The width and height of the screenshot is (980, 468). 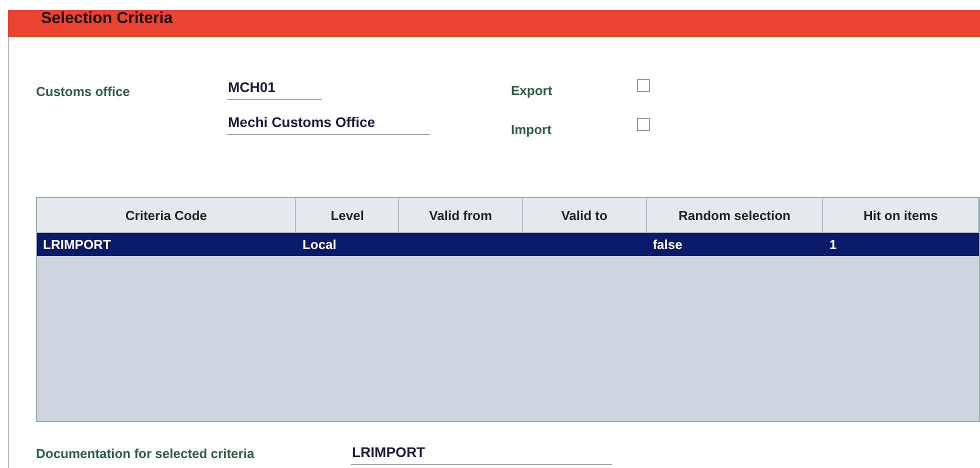 I want to click on option-label: Import, so click(x=531, y=129).